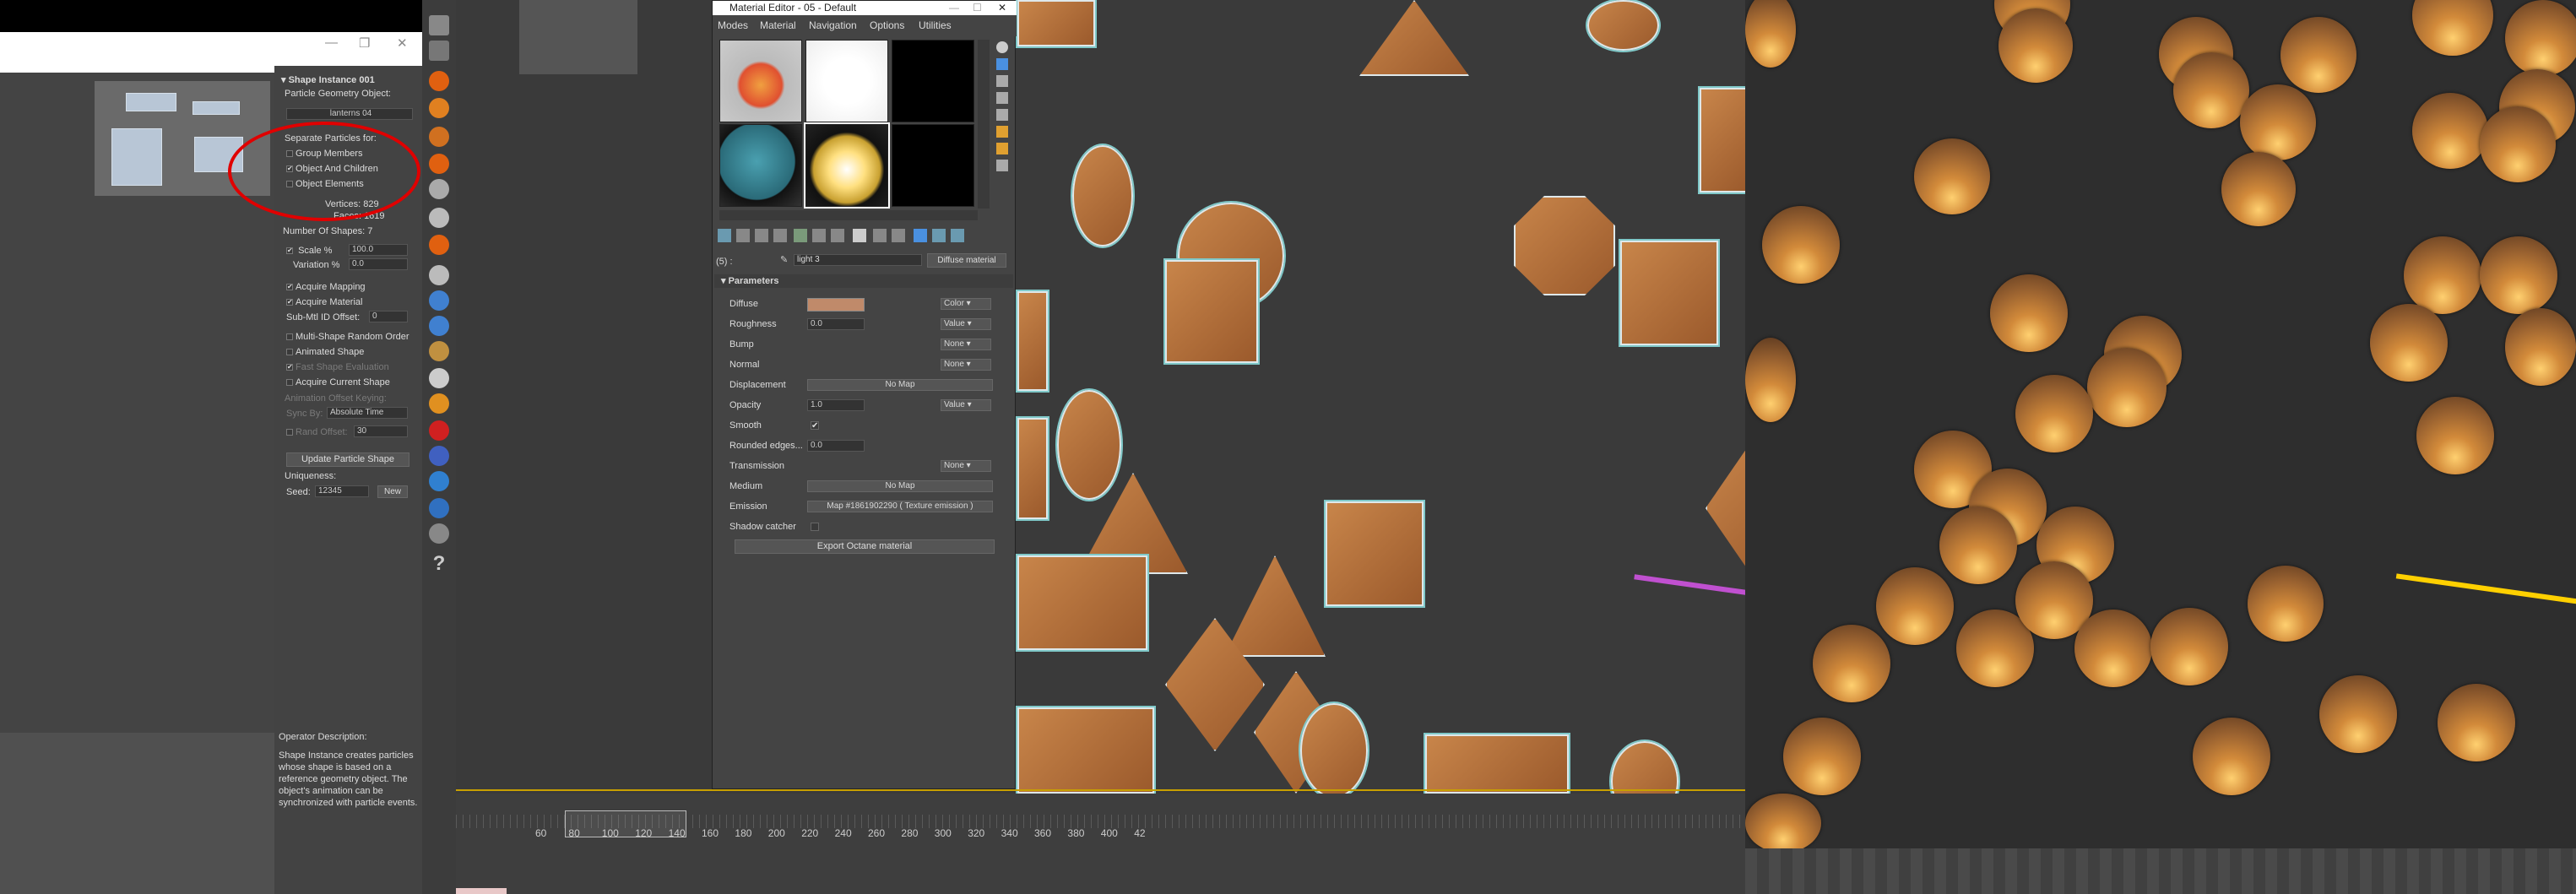 The height and width of the screenshot is (894, 2576). What do you see at coordinates (1002, 64) in the screenshot?
I see `backlight-icon` at bounding box center [1002, 64].